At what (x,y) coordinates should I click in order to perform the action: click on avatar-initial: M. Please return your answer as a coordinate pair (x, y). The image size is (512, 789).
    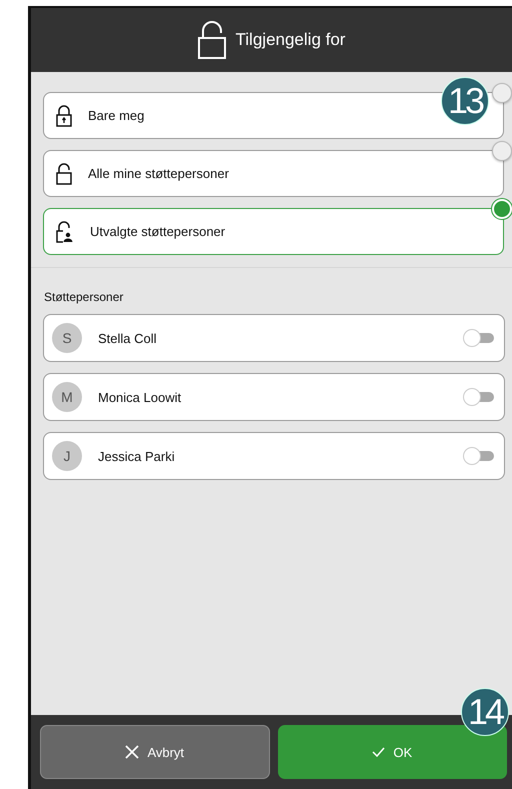
    Looking at the image, I should click on (67, 397).